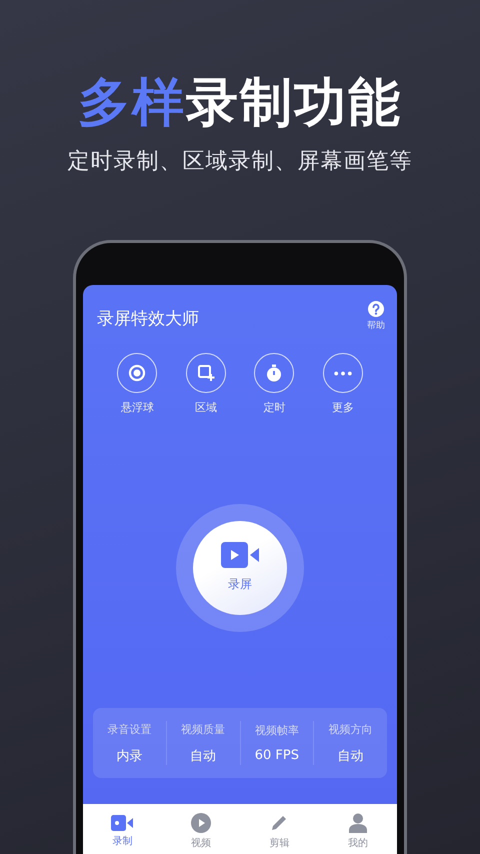 This screenshot has height=854, width=480. Describe the element at coordinates (350, 729) in the screenshot. I see `setting-label: 视频方向` at that location.